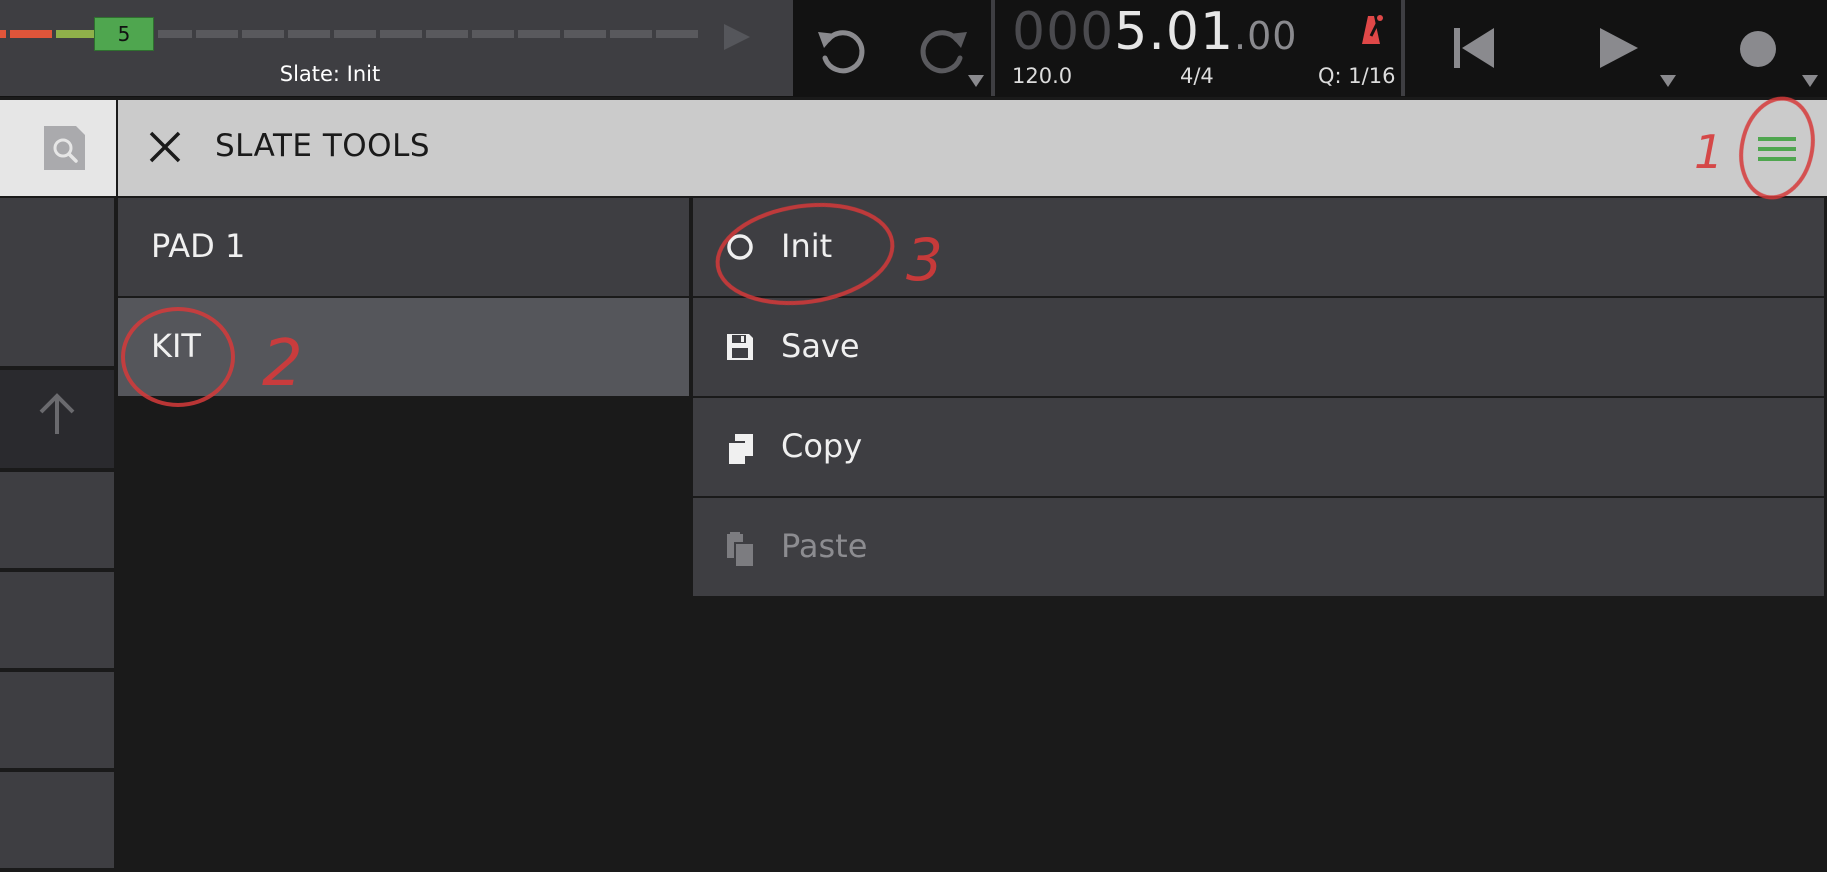  Describe the element at coordinates (176, 346) in the screenshot. I see `target-item-label: KIT` at that location.